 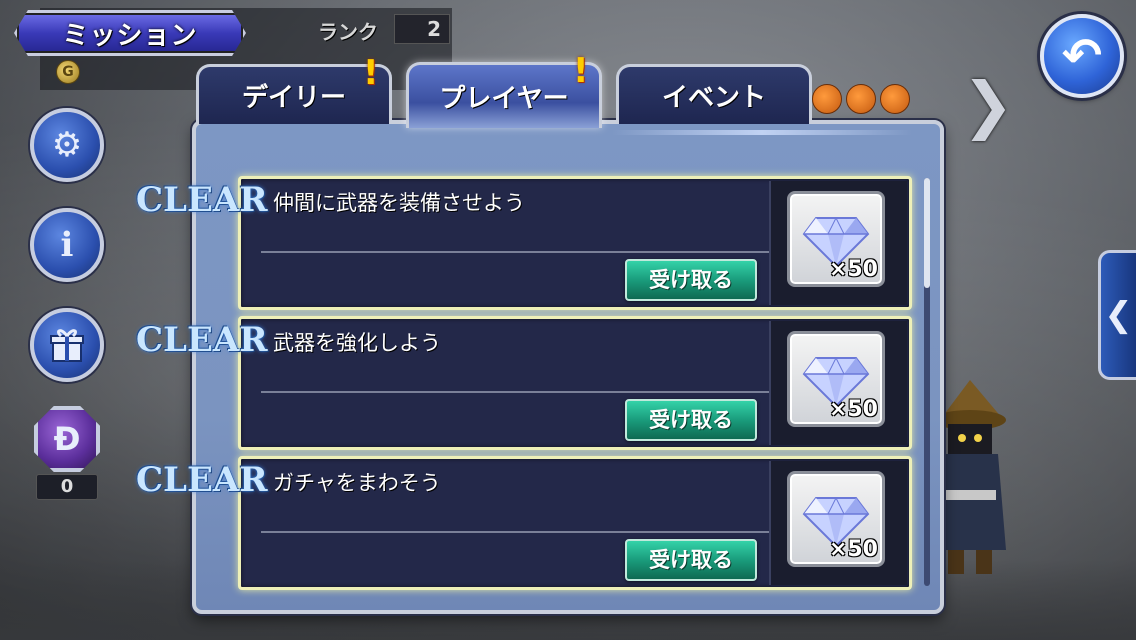 I want to click on info-button: i, so click(x=67, y=245).